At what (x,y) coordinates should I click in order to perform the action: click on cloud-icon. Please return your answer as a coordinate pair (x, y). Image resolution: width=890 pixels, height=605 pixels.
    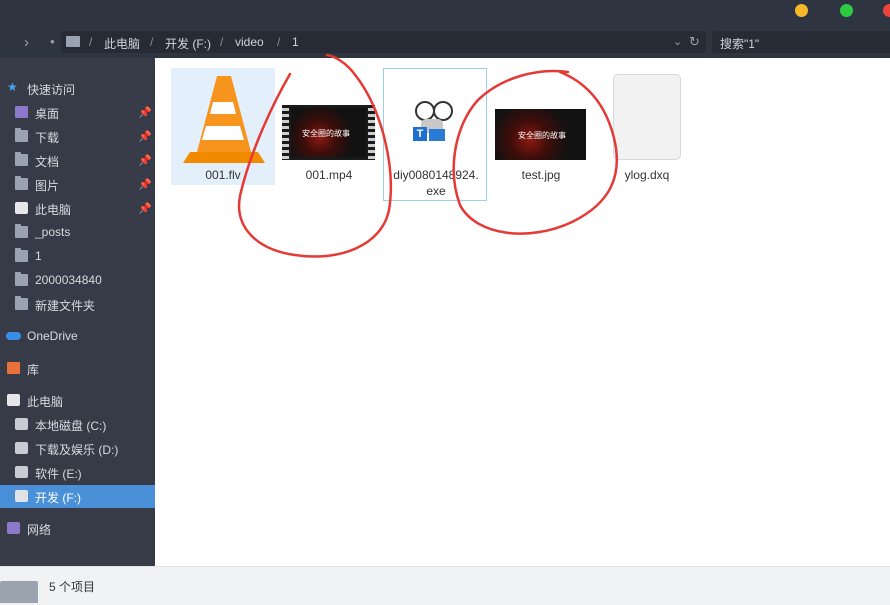
    Looking at the image, I should click on (13, 336).